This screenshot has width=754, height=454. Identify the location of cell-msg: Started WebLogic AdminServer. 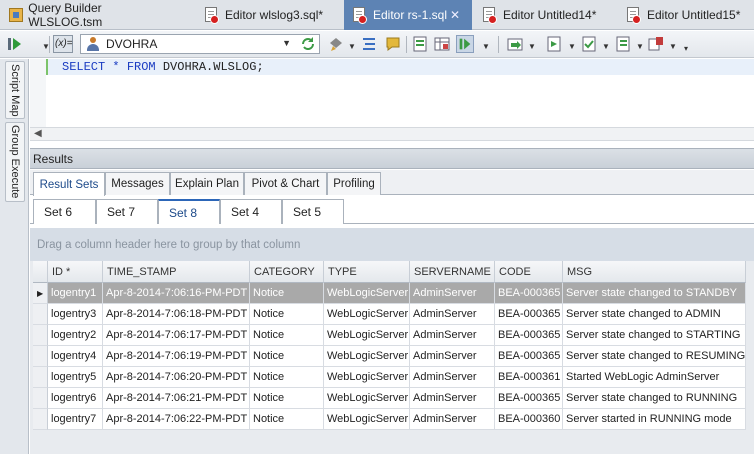
(654, 377).